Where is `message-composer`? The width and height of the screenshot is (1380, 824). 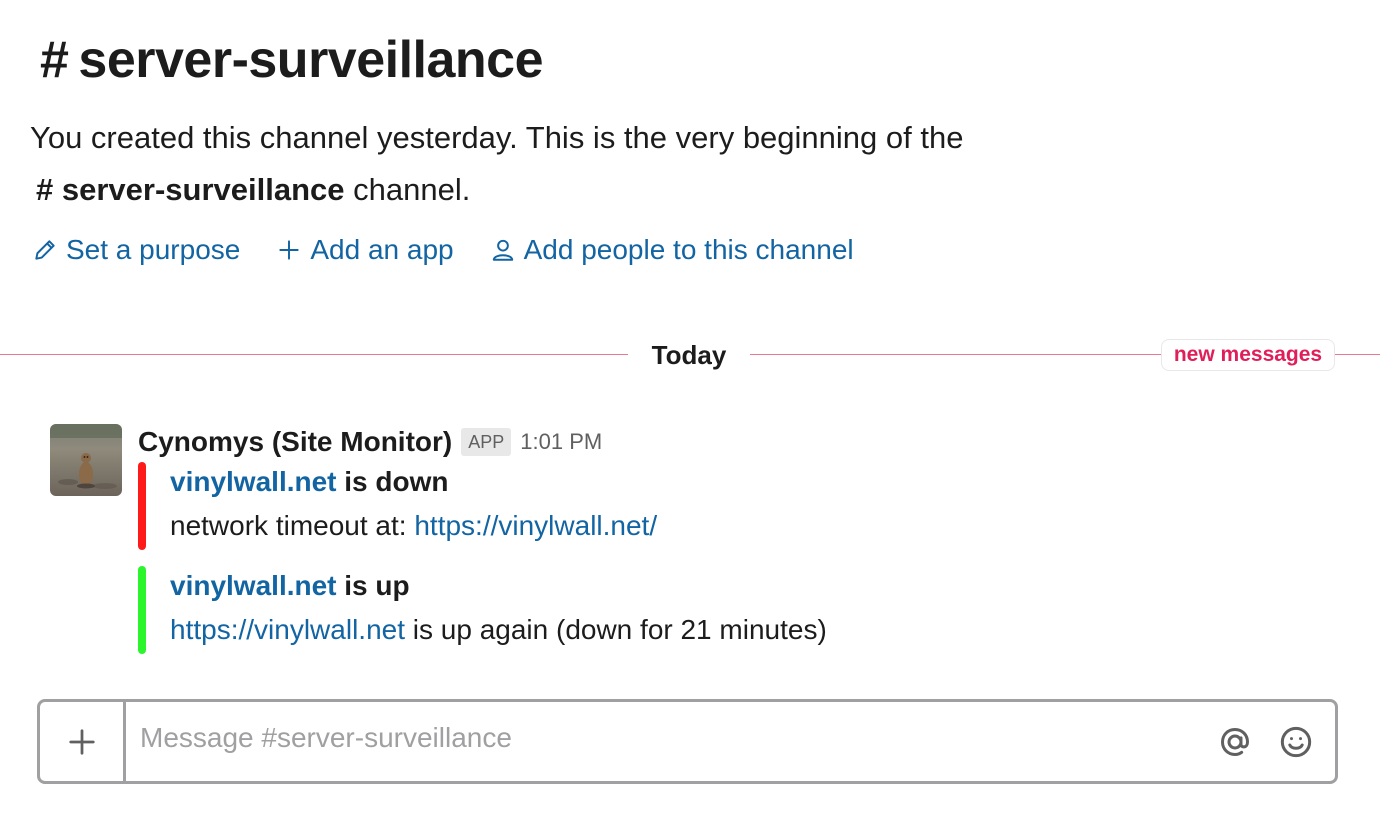 message-composer is located at coordinates (687, 741).